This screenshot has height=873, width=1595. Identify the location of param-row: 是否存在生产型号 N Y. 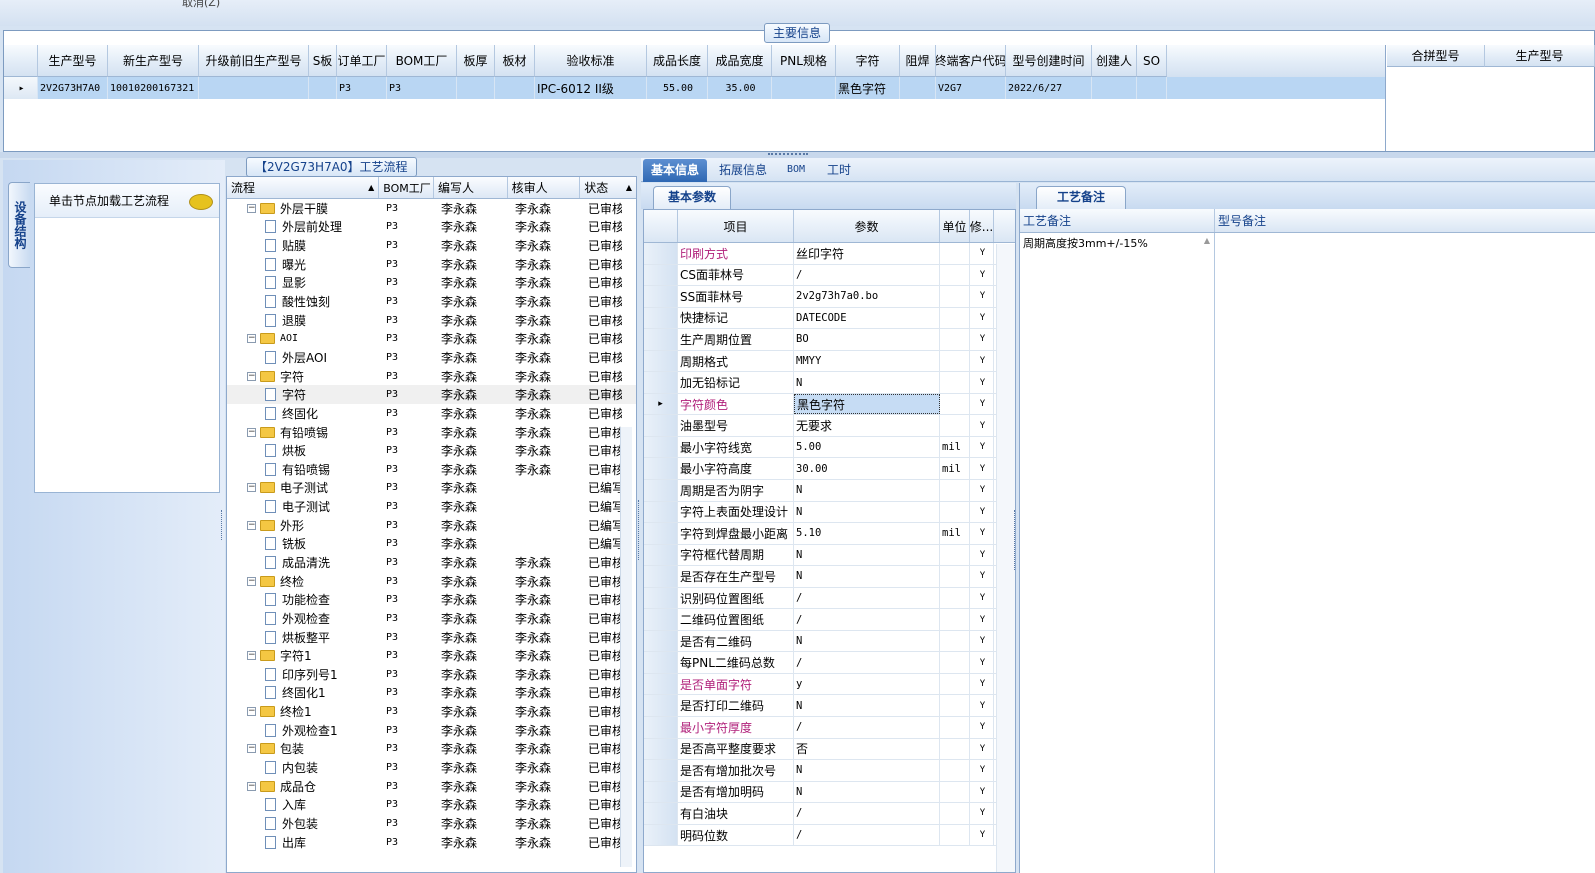
(829, 577).